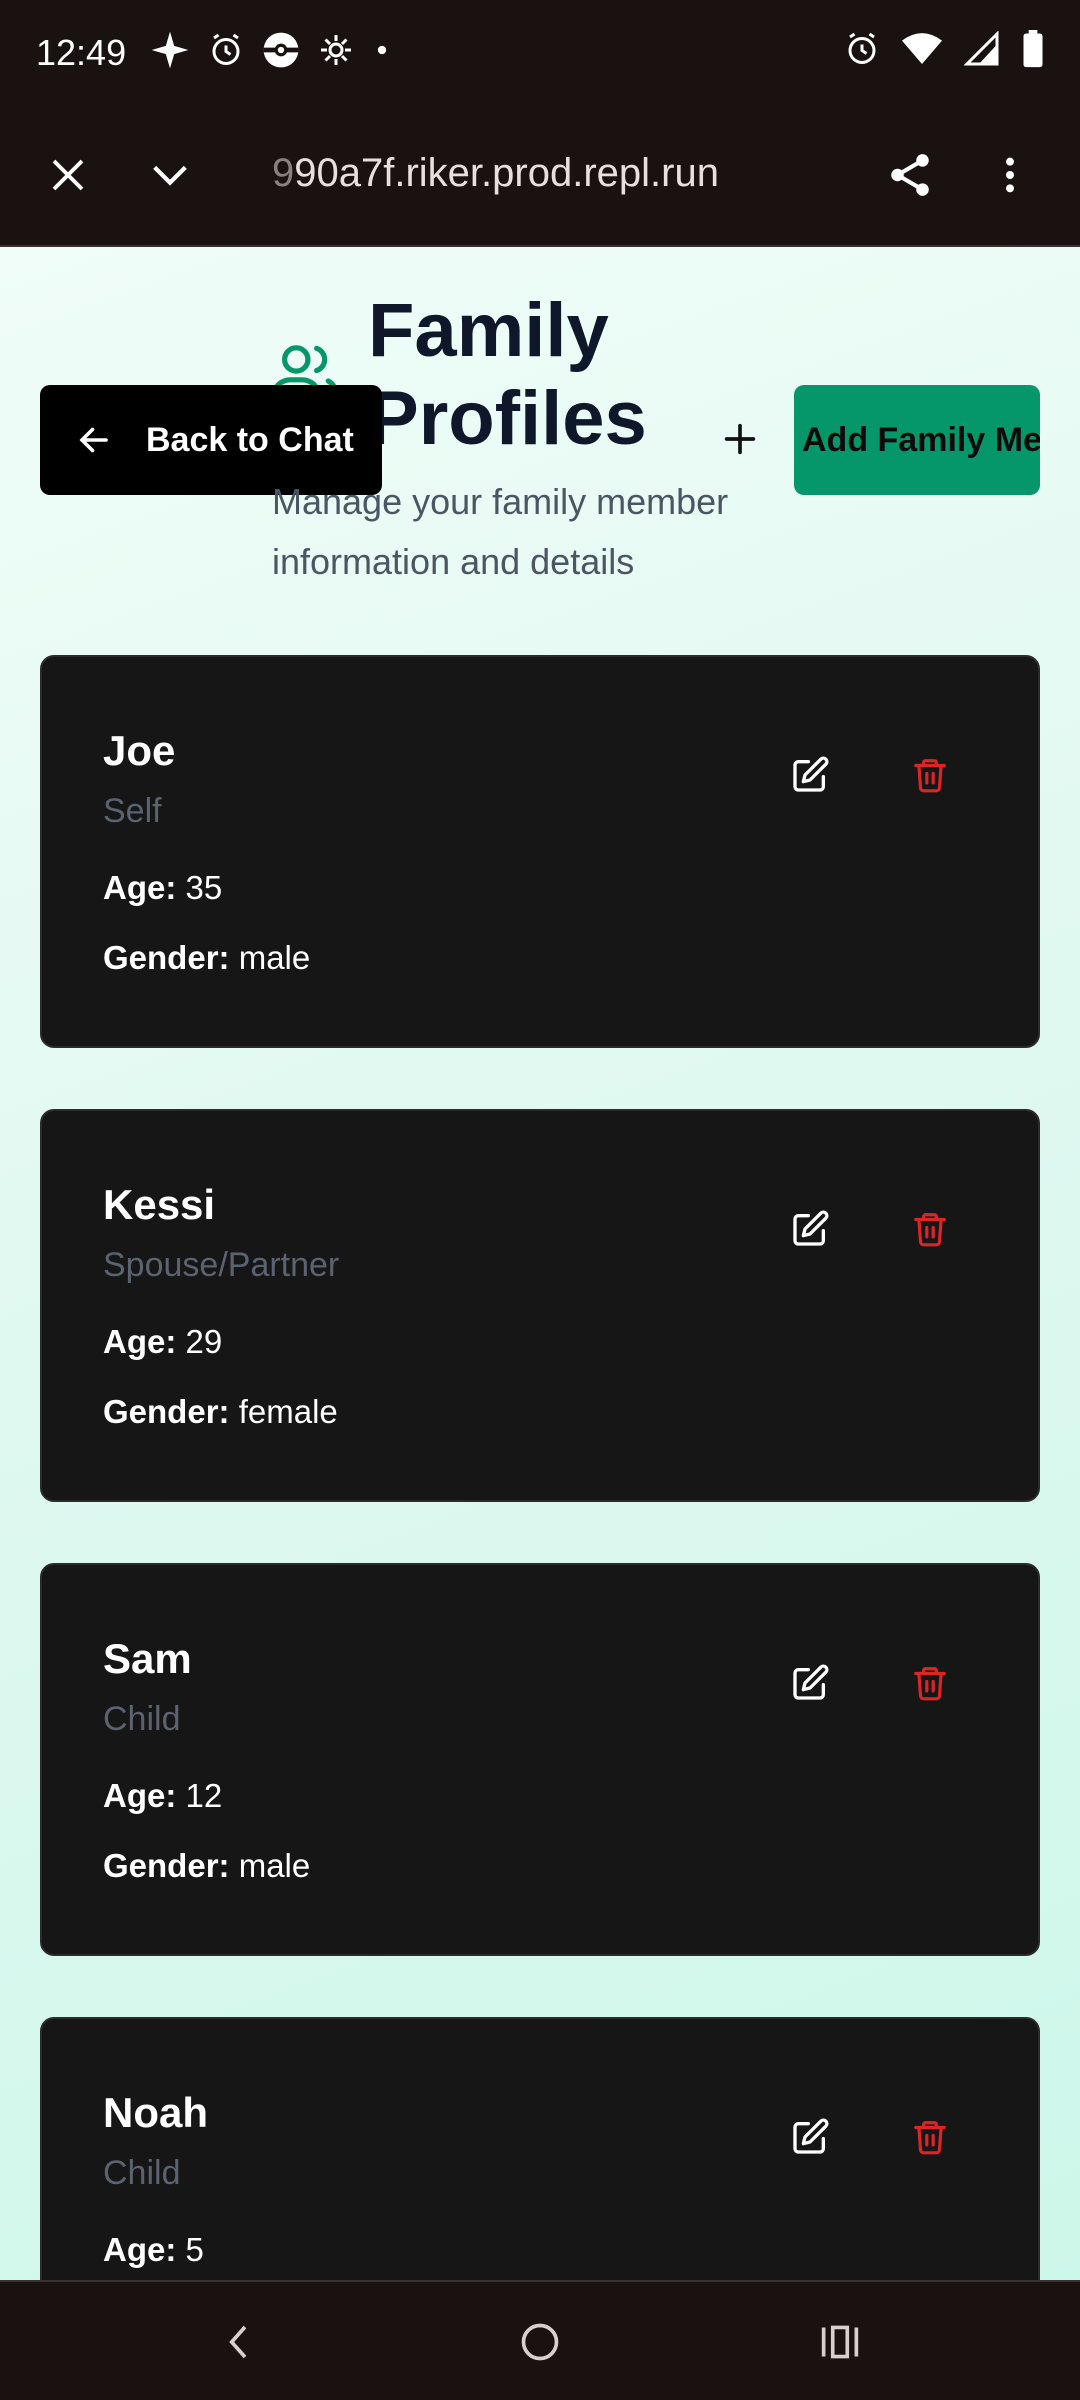 The height and width of the screenshot is (2400, 1080). What do you see at coordinates (132, 811) in the screenshot?
I see `member-relation: Self` at bounding box center [132, 811].